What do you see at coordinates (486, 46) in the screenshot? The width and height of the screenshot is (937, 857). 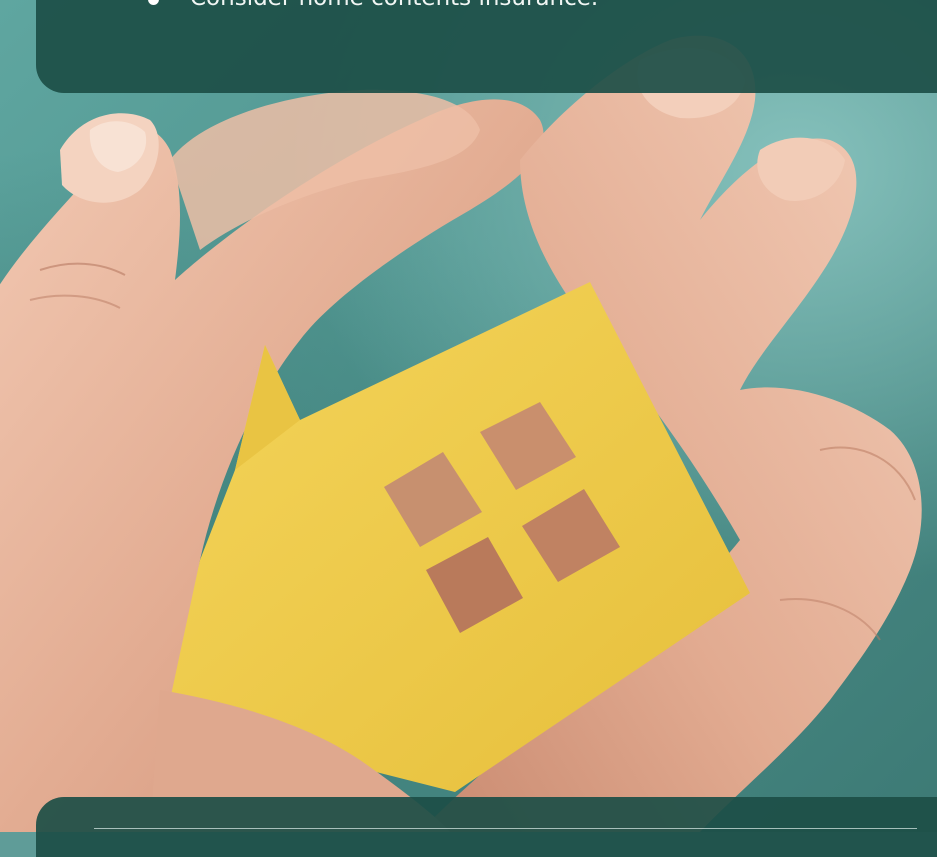 I see `info-panel-top: Consider home contents insurance.` at bounding box center [486, 46].